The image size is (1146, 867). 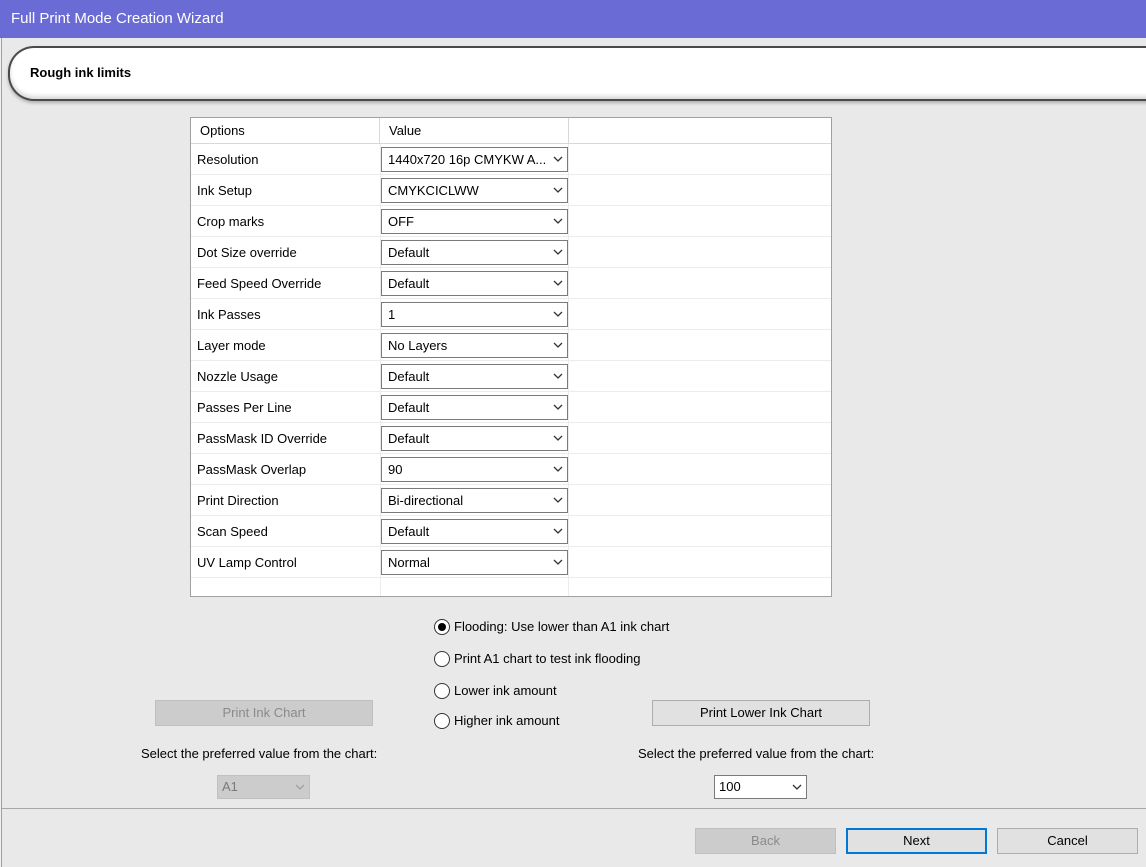 I want to click on grid-row: PassMask Overlap 90, so click(x=511, y=469).